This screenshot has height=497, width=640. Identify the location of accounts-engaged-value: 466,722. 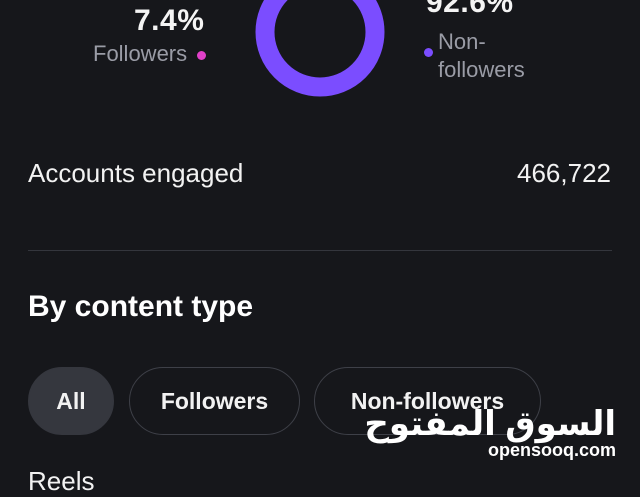
(564, 173).